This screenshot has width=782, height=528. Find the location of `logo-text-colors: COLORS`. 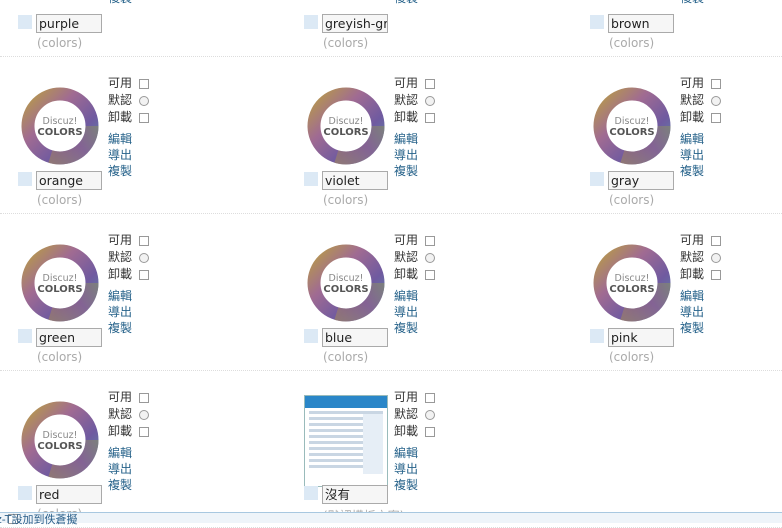

logo-text-colors: COLORS is located at coordinates (59, 289).